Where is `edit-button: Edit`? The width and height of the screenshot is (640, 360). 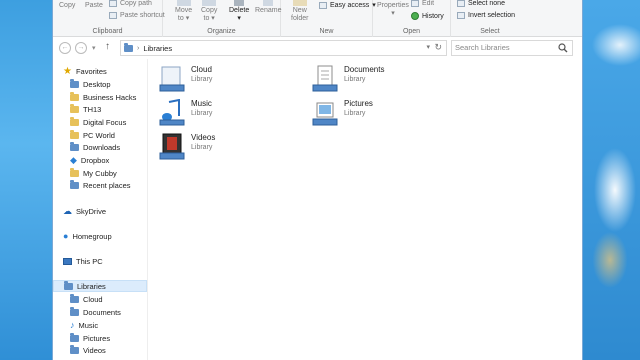
edit-button: Edit is located at coordinates (422, 3).